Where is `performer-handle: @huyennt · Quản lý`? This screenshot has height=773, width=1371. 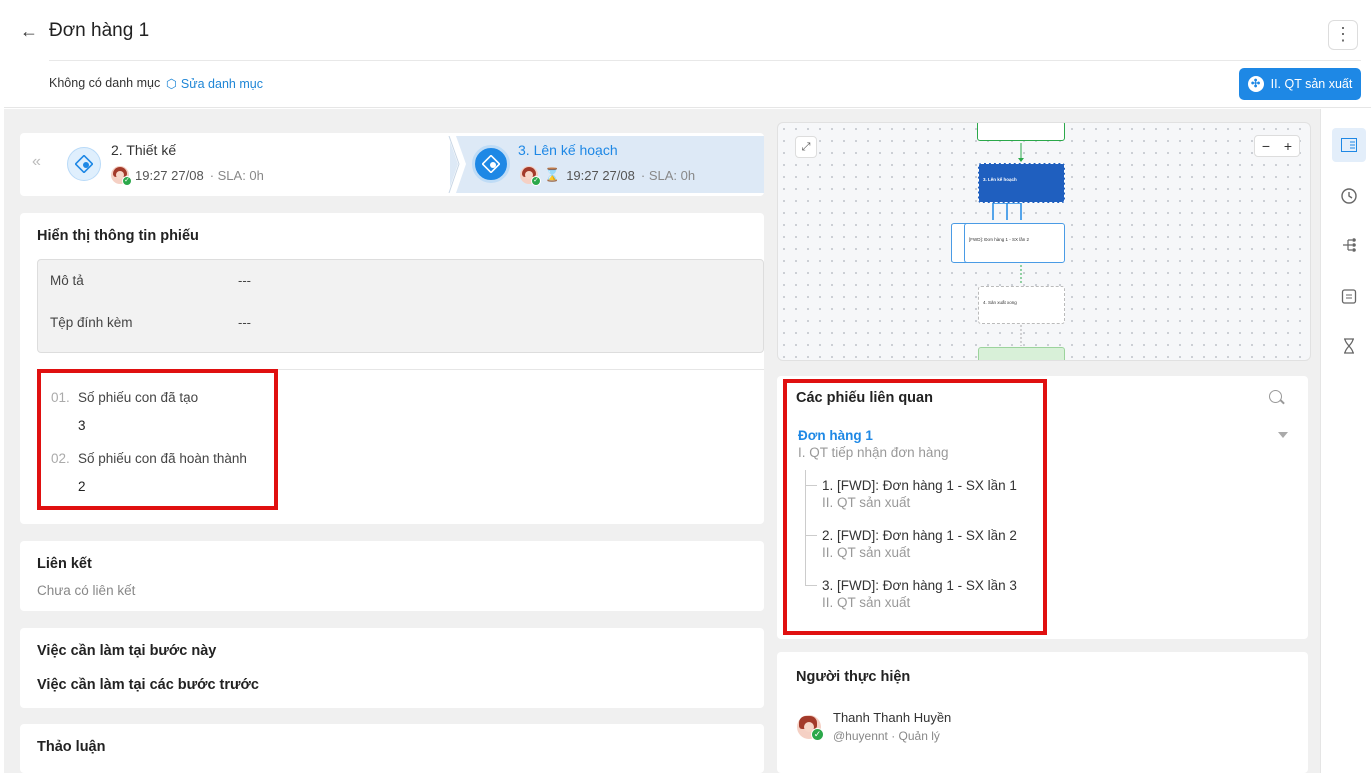
performer-handle: @huyennt · Quản lý is located at coordinates (886, 736).